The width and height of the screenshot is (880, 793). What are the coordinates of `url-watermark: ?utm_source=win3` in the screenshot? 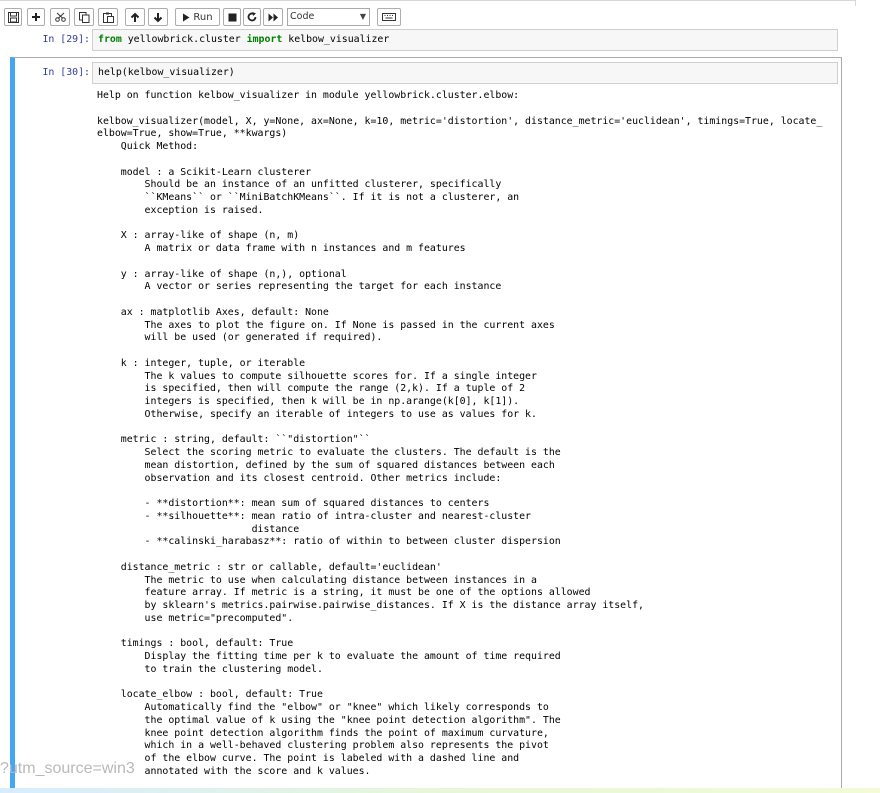 It's located at (67, 768).